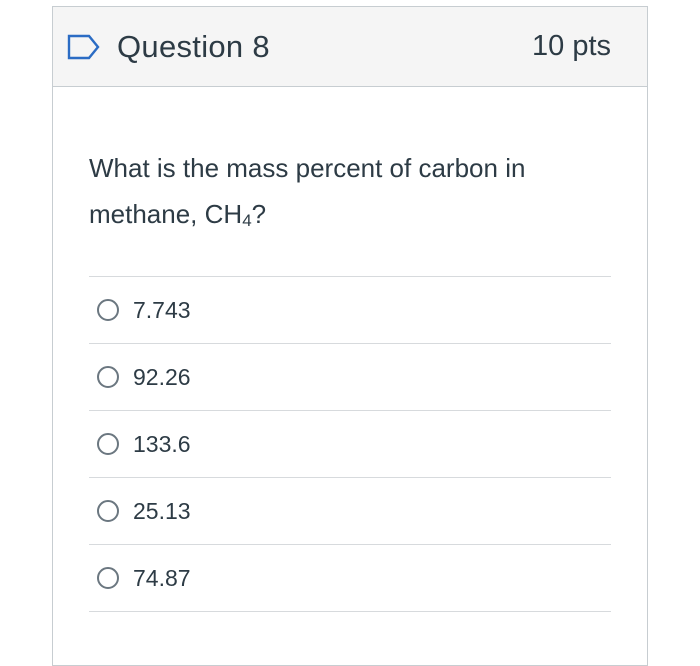 This screenshot has height=666, width=700. Describe the element at coordinates (350, 310) in the screenshot. I see `answer-option: 7.743` at that location.